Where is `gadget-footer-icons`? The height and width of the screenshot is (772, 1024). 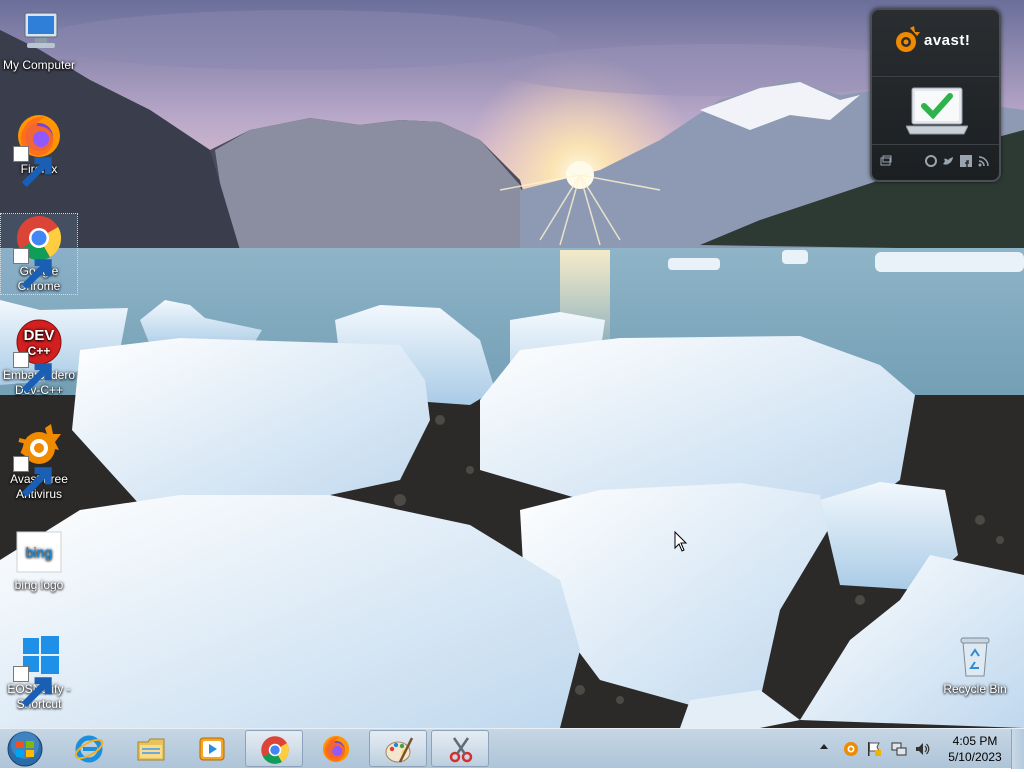
gadget-footer-icons is located at coordinates (936, 161).